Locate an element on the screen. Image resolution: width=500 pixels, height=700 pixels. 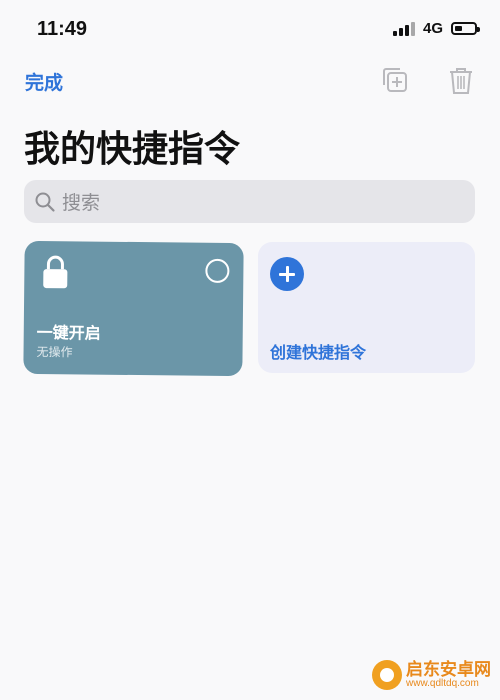
battery-level is located at coordinates (458, 28).